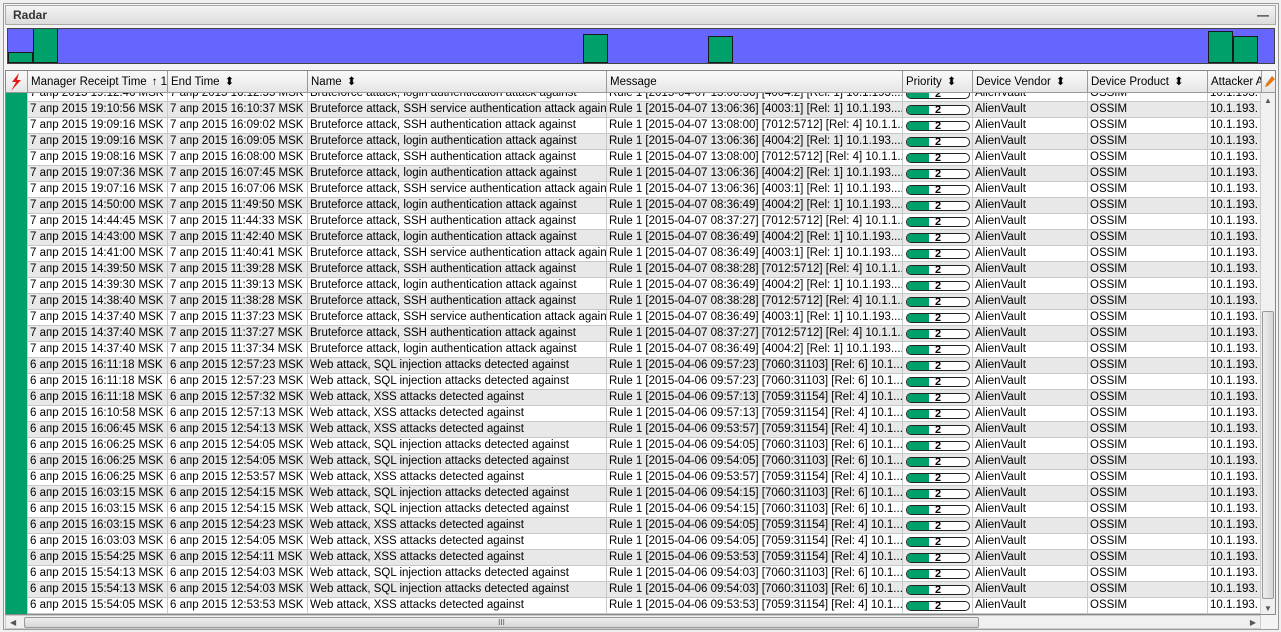 The height and width of the screenshot is (632, 1281). What do you see at coordinates (1148, 286) in the screenshot?
I see `cell-product: OSSIM` at bounding box center [1148, 286].